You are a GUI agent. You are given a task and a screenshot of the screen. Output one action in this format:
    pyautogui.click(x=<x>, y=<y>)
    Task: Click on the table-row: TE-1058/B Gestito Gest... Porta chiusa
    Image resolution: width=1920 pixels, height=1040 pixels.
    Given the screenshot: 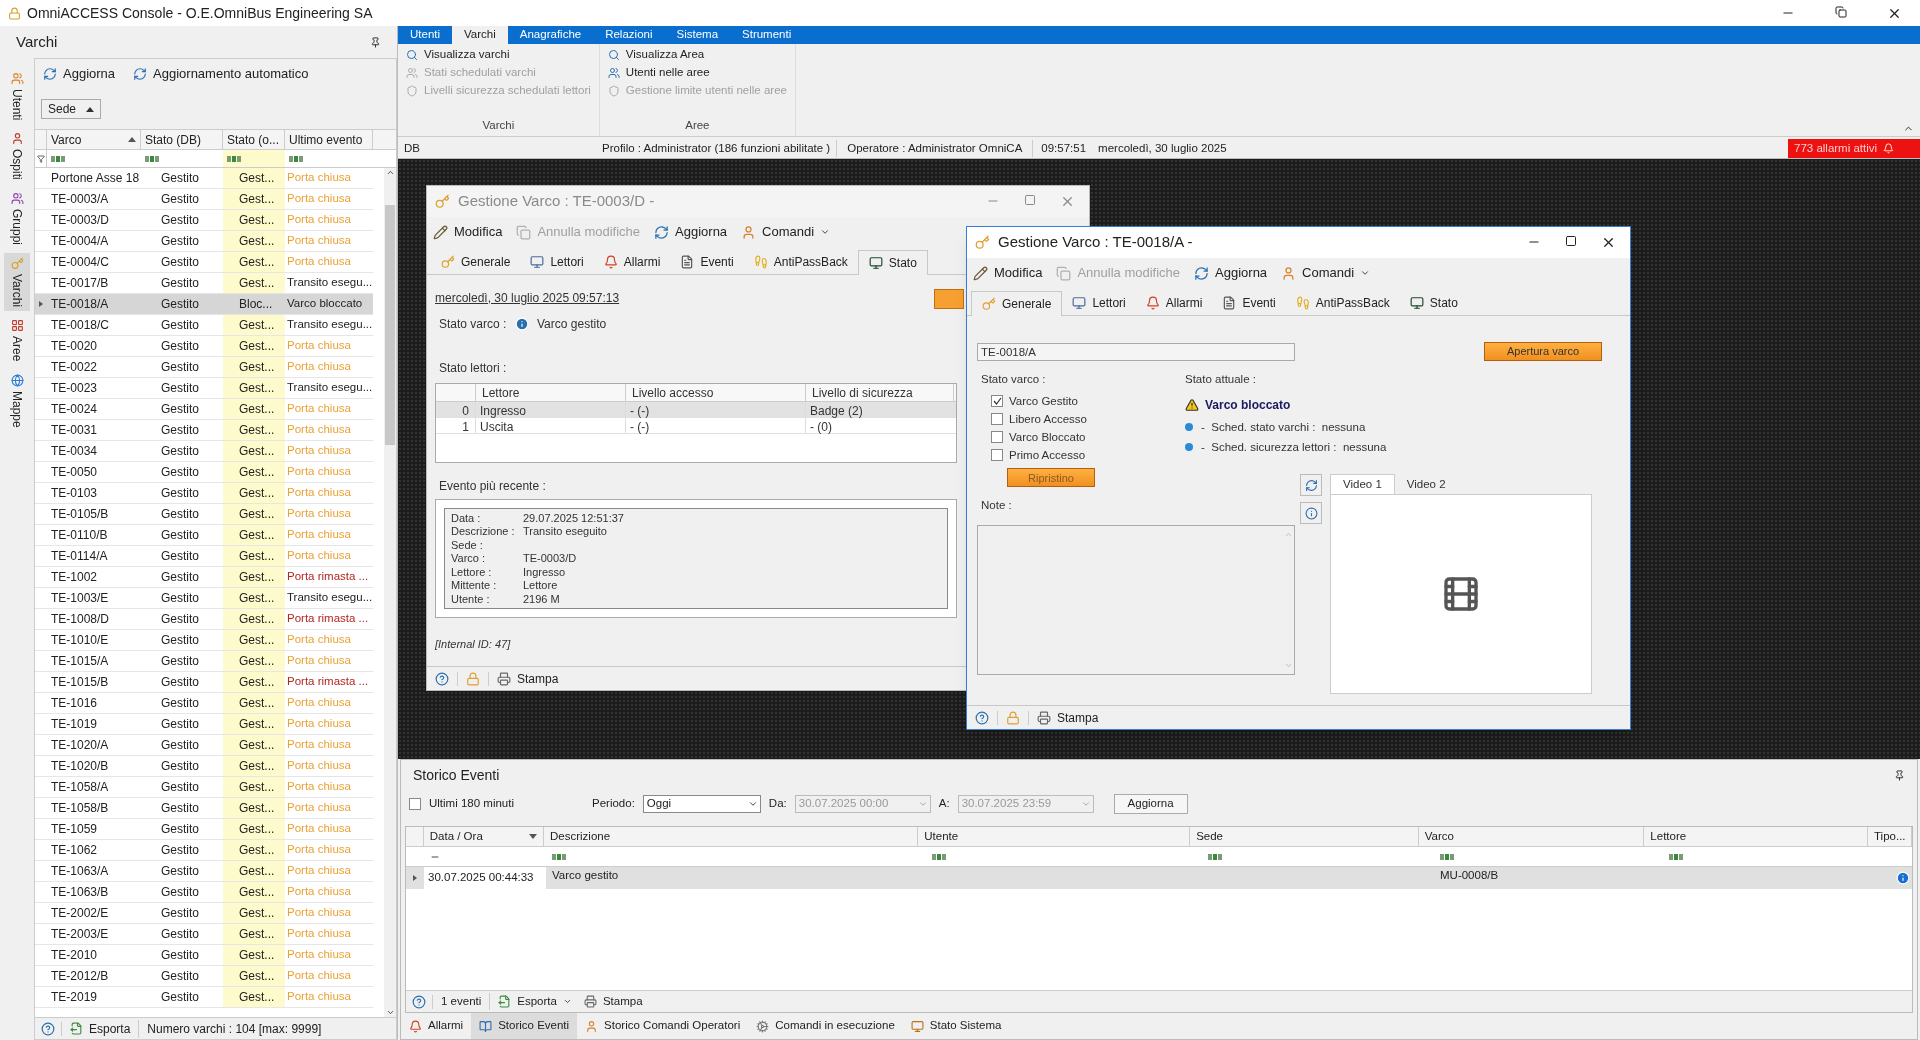 What is the action you would take?
    pyautogui.click(x=204, y=808)
    